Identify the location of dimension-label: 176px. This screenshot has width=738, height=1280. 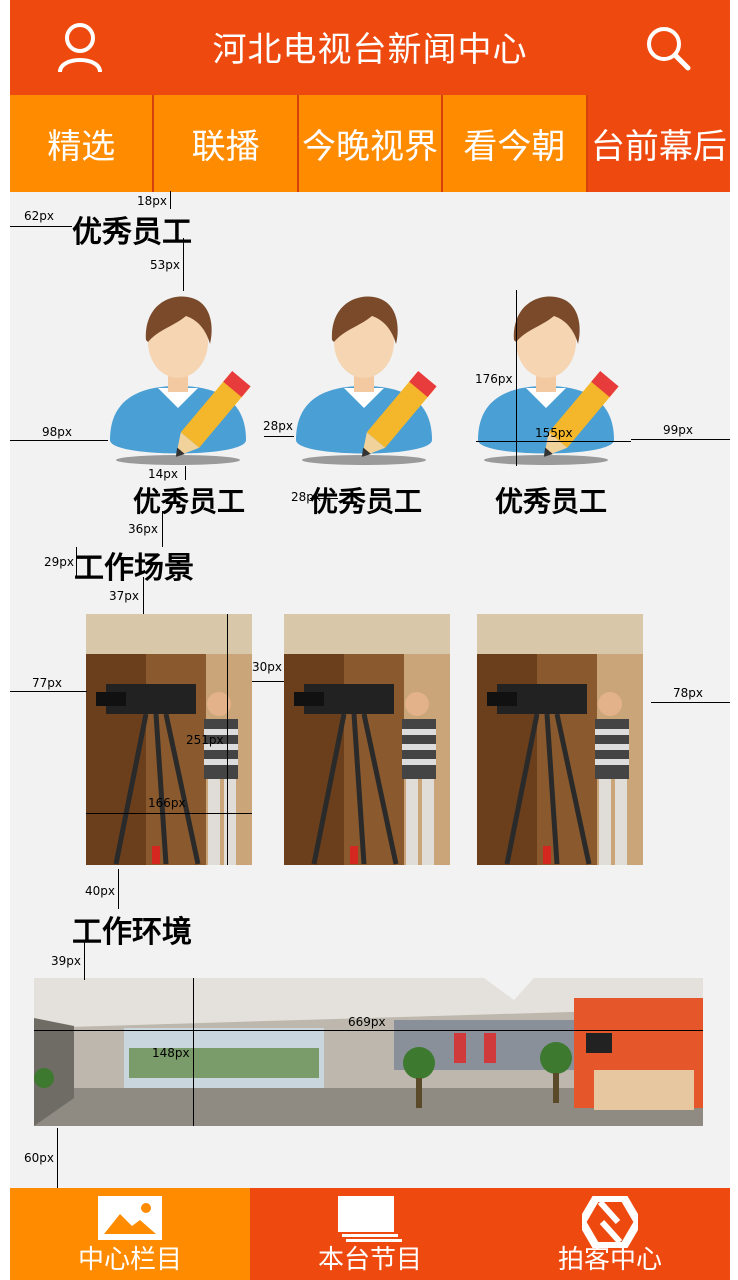
(494, 379).